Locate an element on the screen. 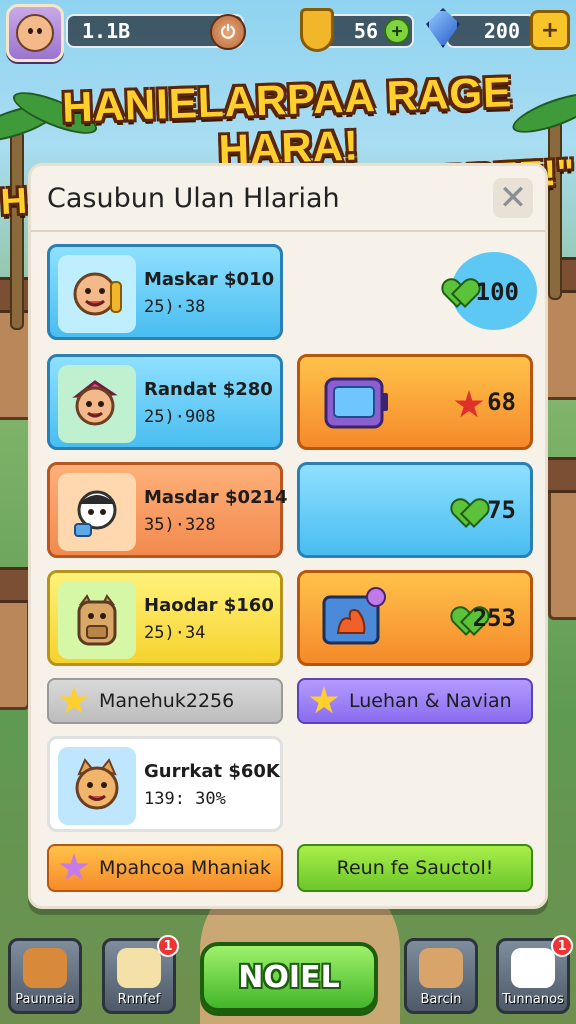  bar-label: Luehan & Navian is located at coordinates (430, 701).